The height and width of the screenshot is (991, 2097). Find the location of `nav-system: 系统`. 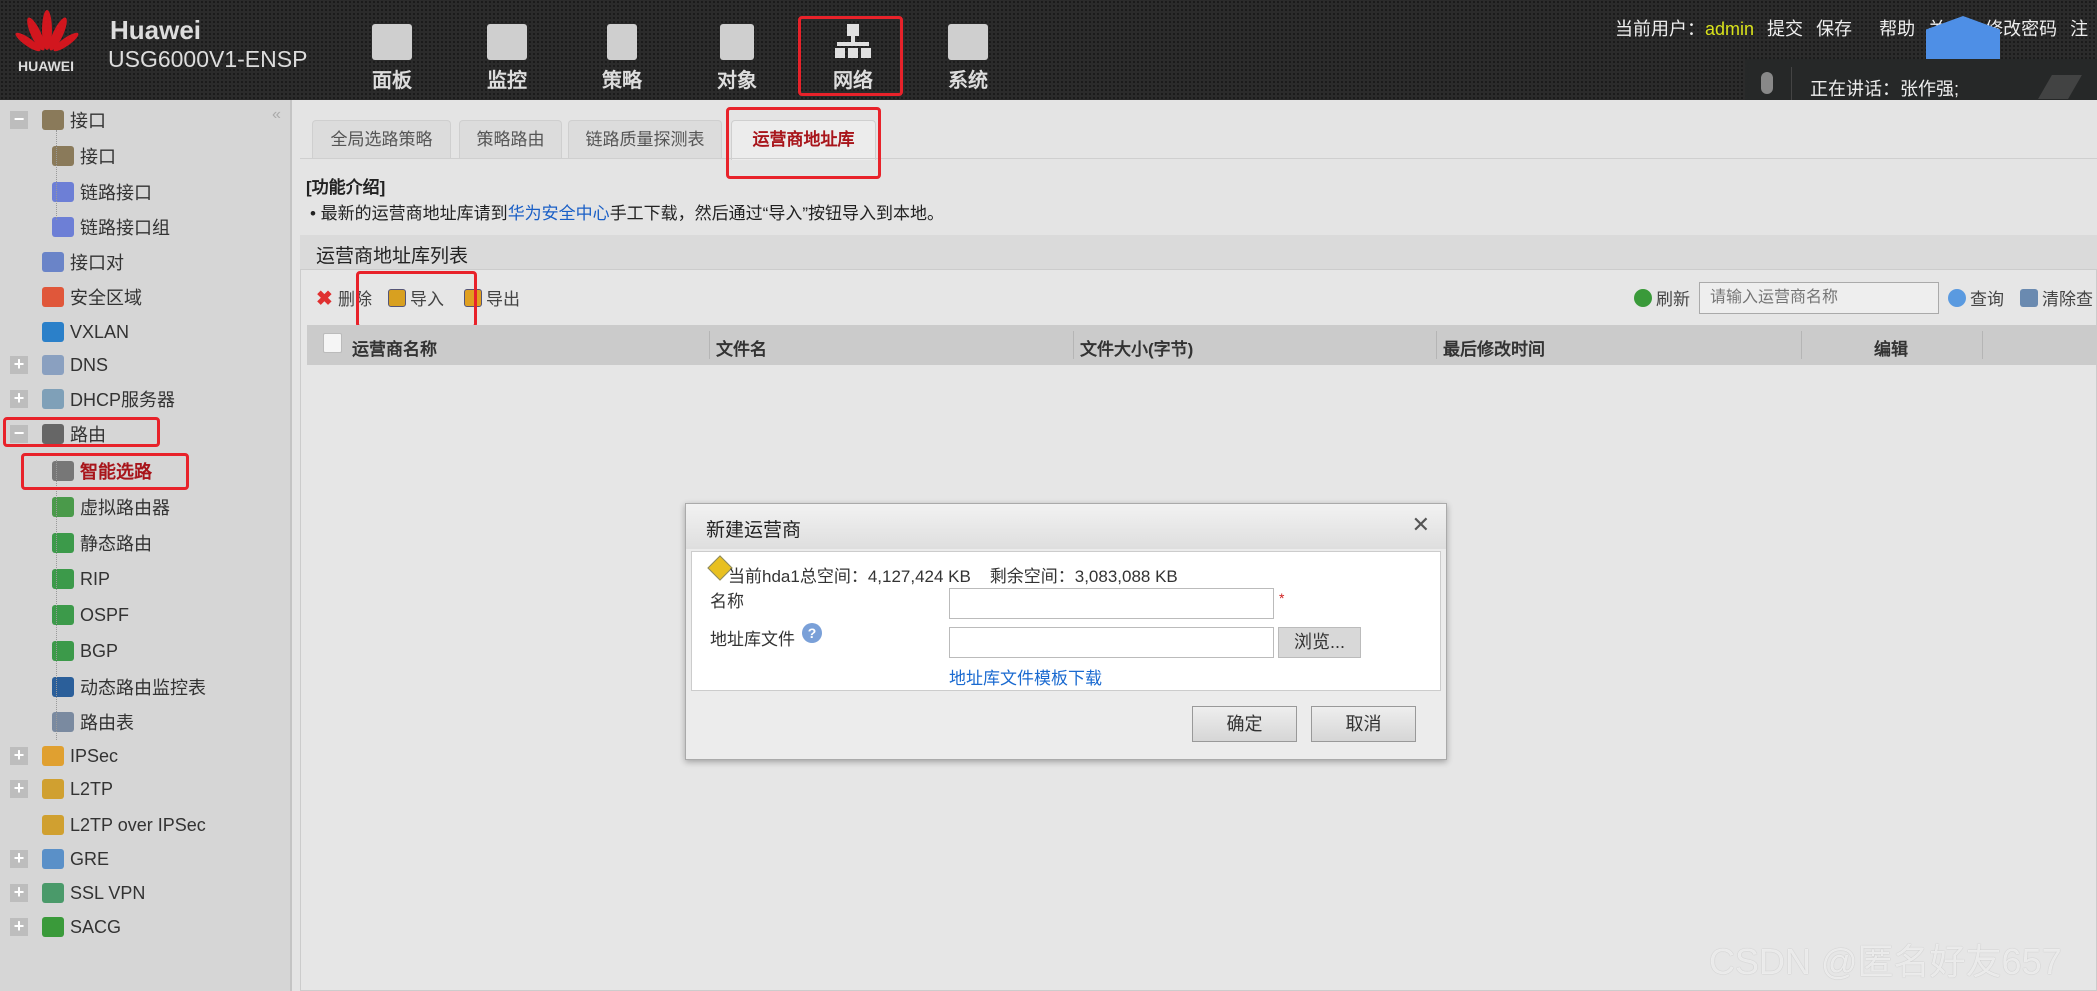

nav-system: 系统 is located at coordinates (968, 56).